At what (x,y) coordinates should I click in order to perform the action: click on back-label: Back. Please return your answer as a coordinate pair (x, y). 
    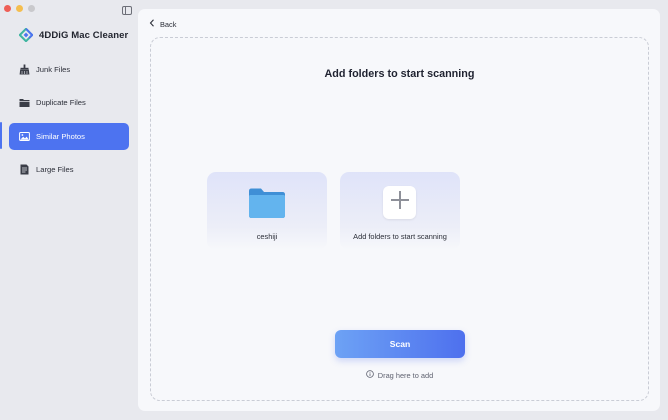
    Looking at the image, I should click on (168, 24).